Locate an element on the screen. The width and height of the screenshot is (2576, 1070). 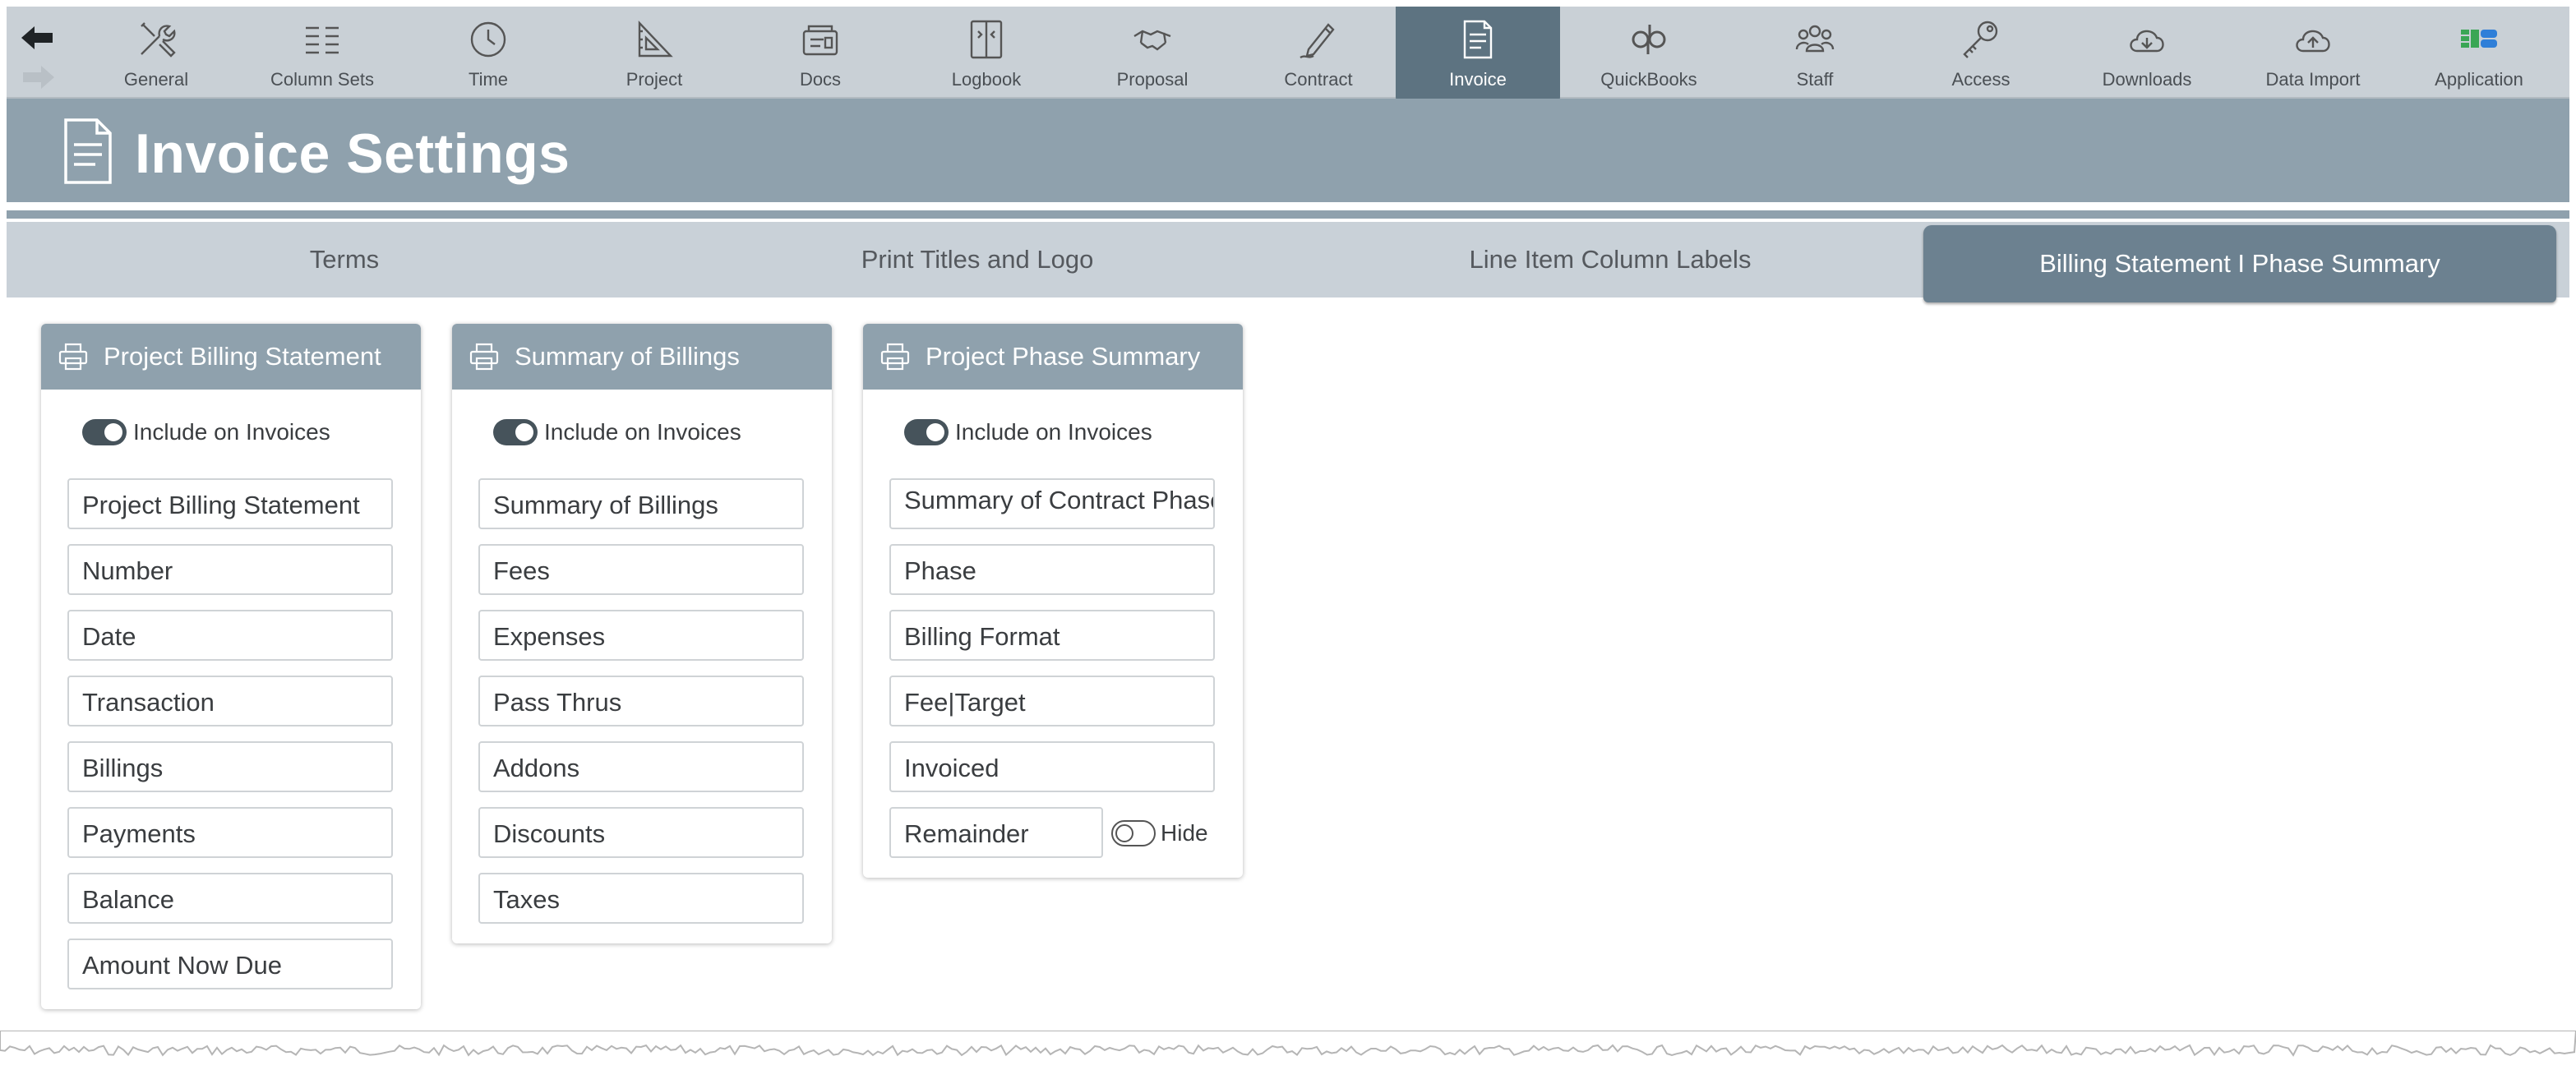
nav-column-sets: Column Sets is located at coordinates (322, 53).